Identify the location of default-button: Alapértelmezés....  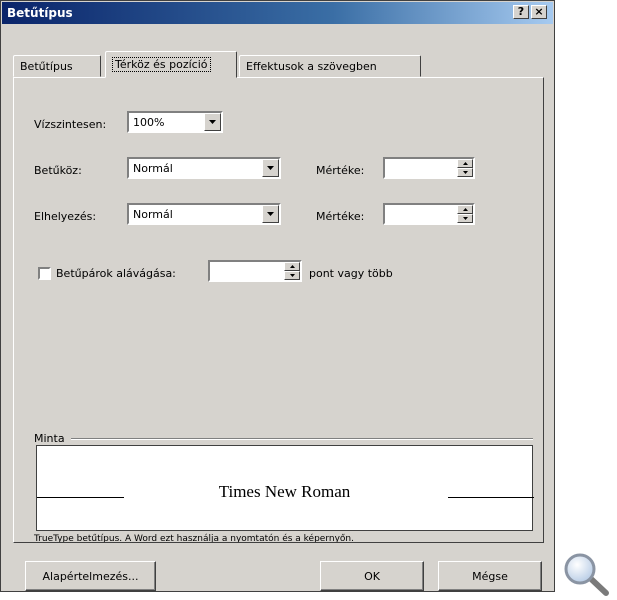
(90, 576).